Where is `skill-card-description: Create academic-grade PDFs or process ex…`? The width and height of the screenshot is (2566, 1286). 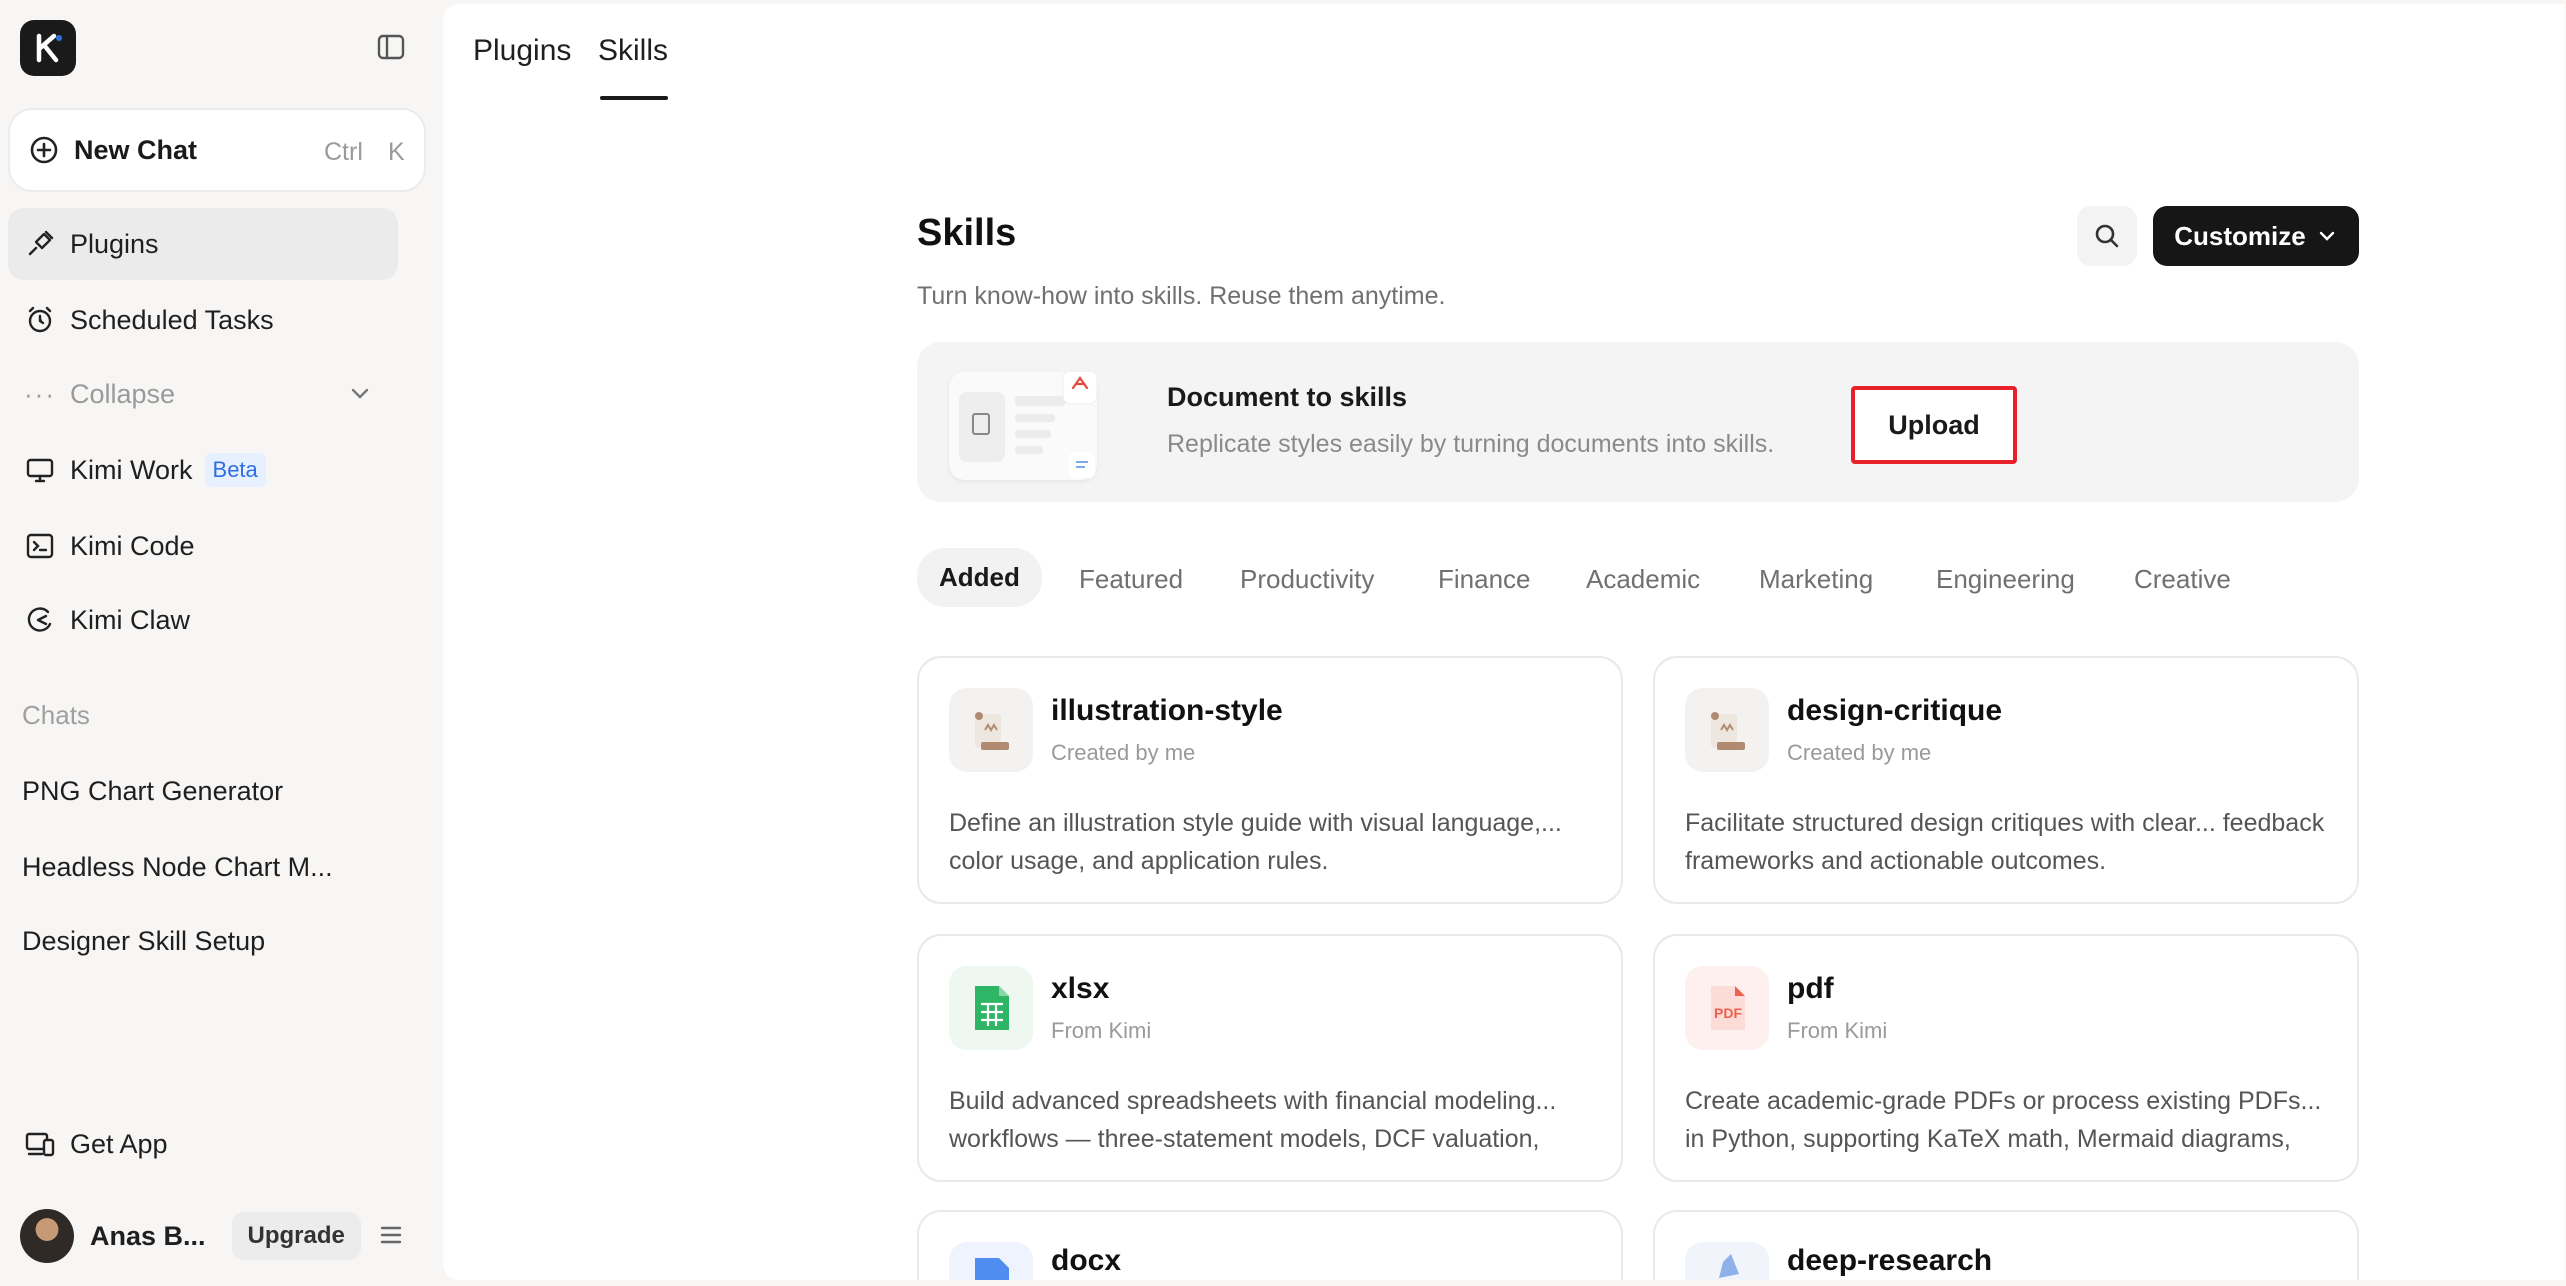 skill-card-description: Create academic-grade PDFs or process ex… is located at coordinates (2003, 1120).